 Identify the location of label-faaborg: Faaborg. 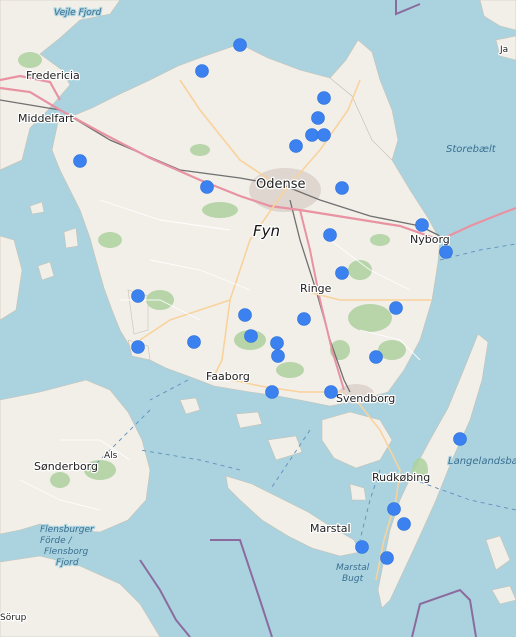
(228, 376).